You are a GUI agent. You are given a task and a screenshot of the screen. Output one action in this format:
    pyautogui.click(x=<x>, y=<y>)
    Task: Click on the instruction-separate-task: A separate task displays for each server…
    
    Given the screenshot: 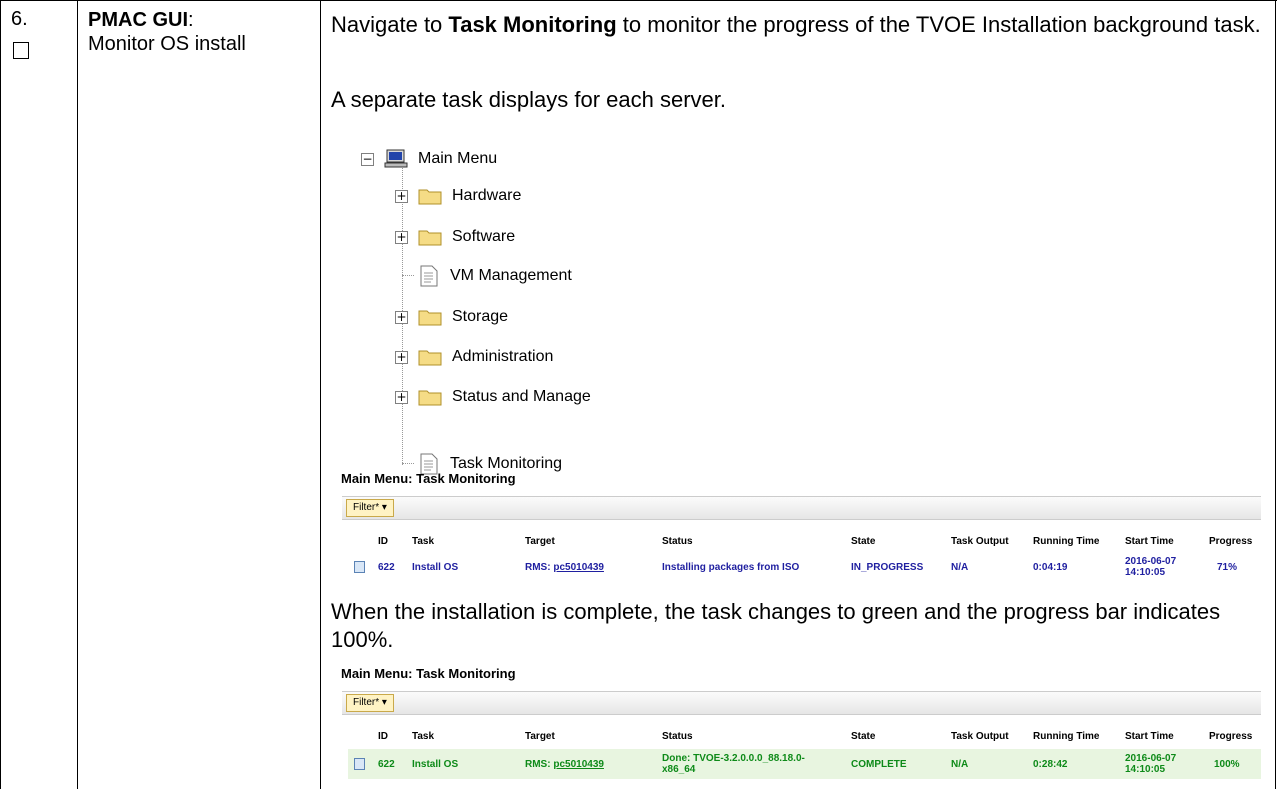 What is the action you would take?
    pyautogui.click(x=528, y=99)
    